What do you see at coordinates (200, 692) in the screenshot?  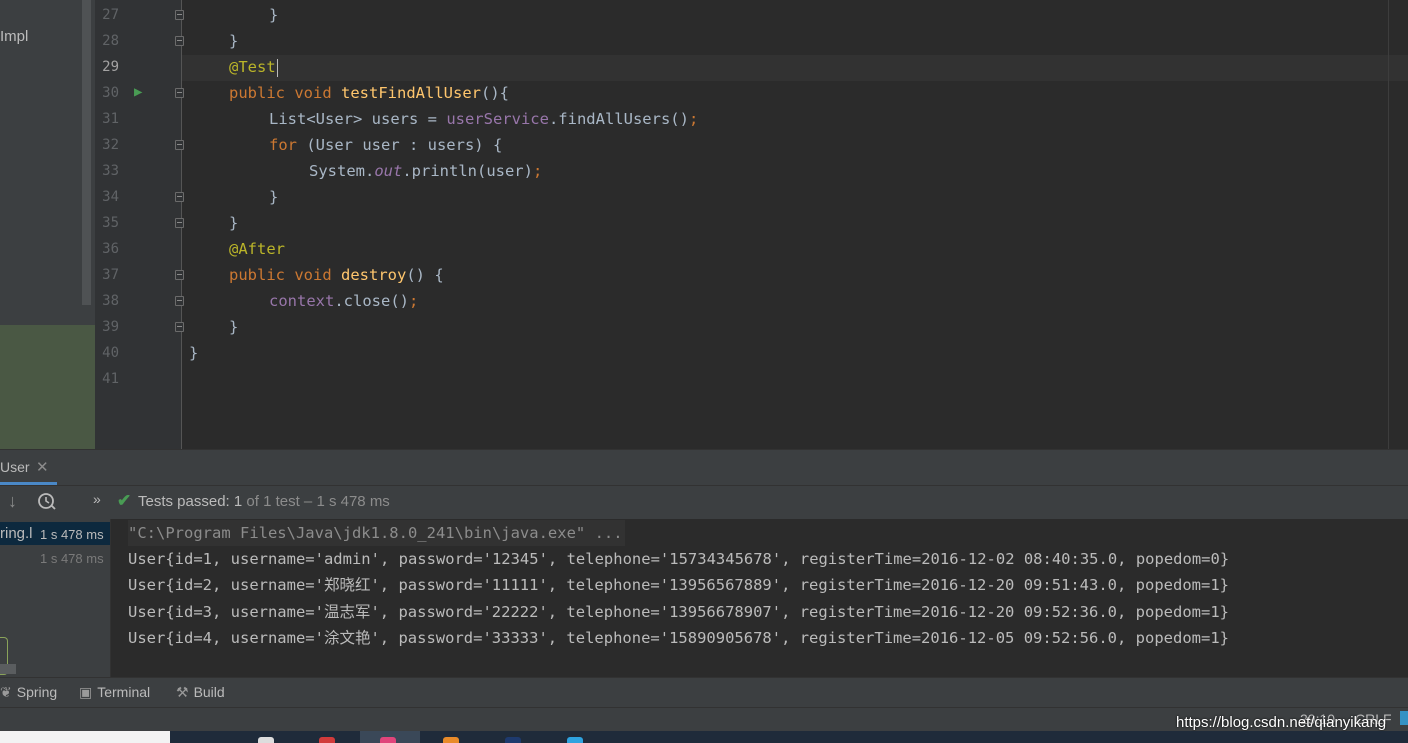 I see `build-tool-button: ⚒ Build` at bounding box center [200, 692].